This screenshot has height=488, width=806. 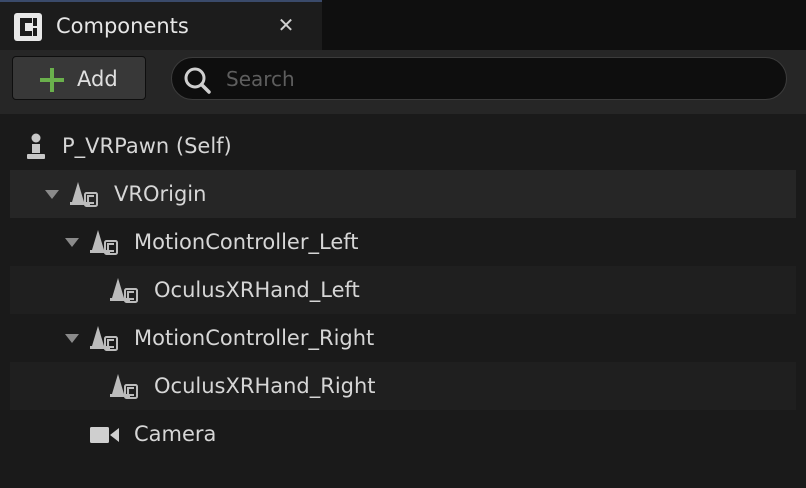 I want to click on tree-row-oculusxrhand-left: OculusXRHand_Left, so click(x=403, y=290).